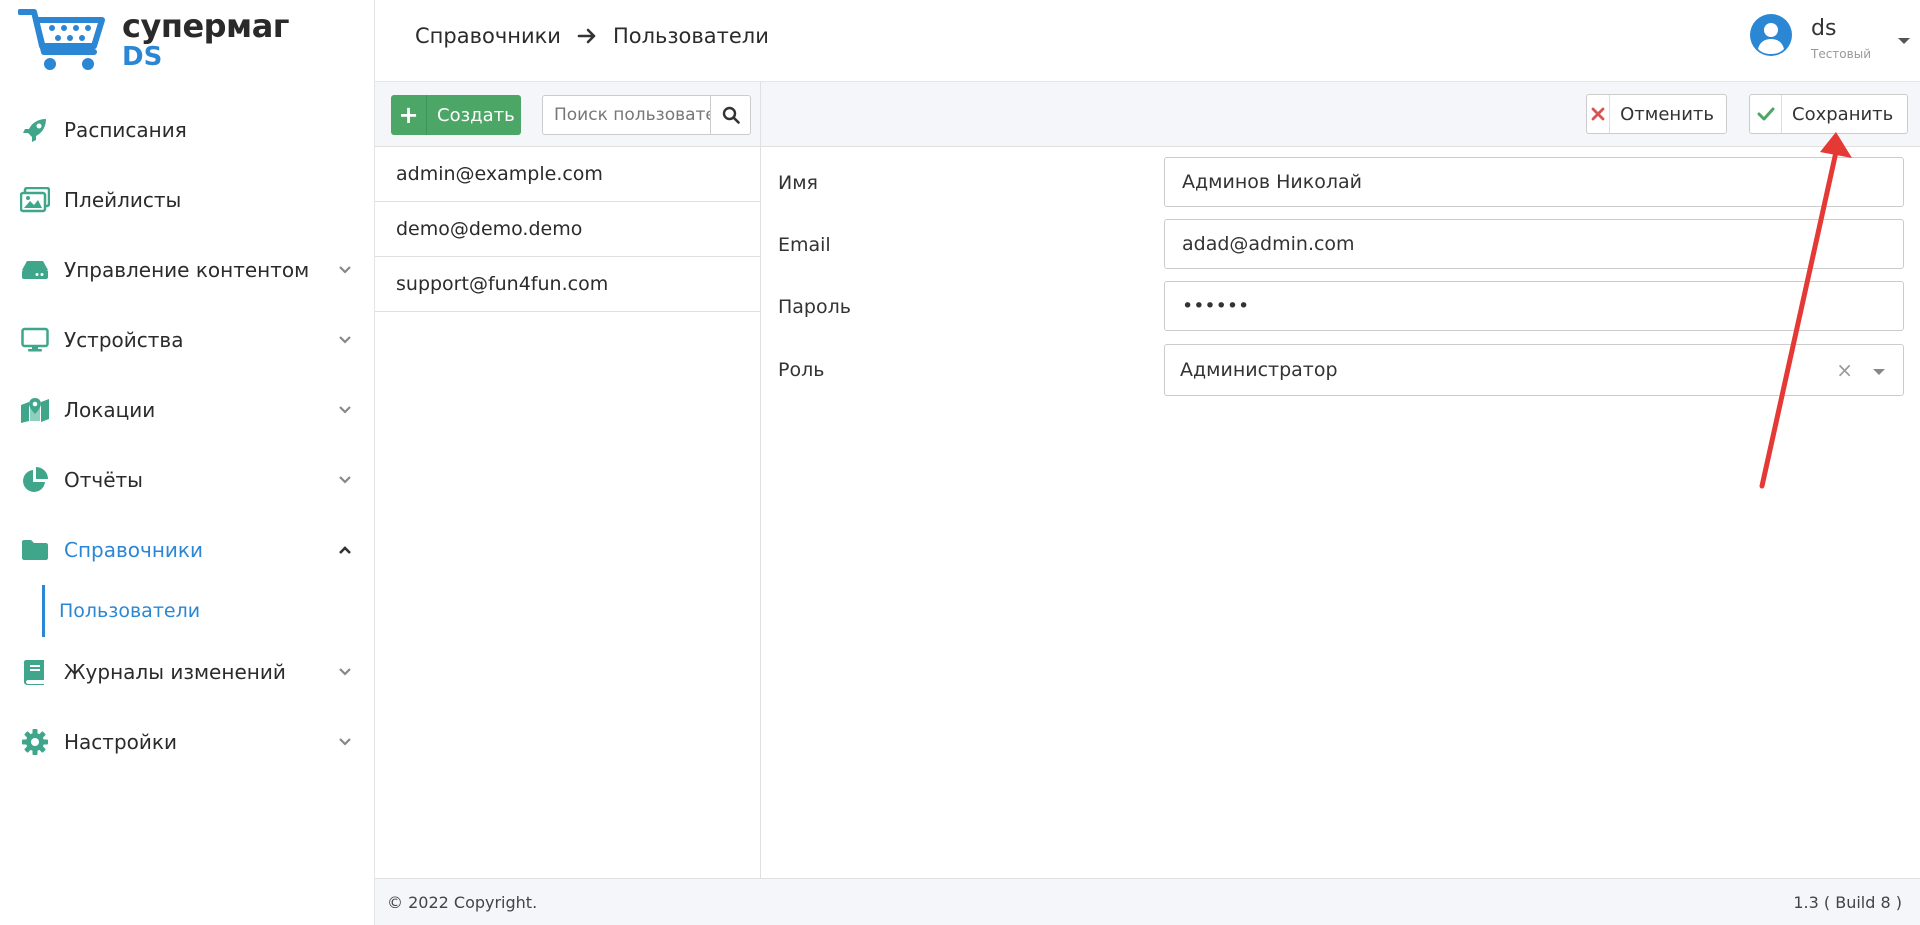 The height and width of the screenshot is (925, 1920). What do you see at coordinates (798, 183) in the screenshot?
I see `name-label: Имя` at bounding box center [798, 183].